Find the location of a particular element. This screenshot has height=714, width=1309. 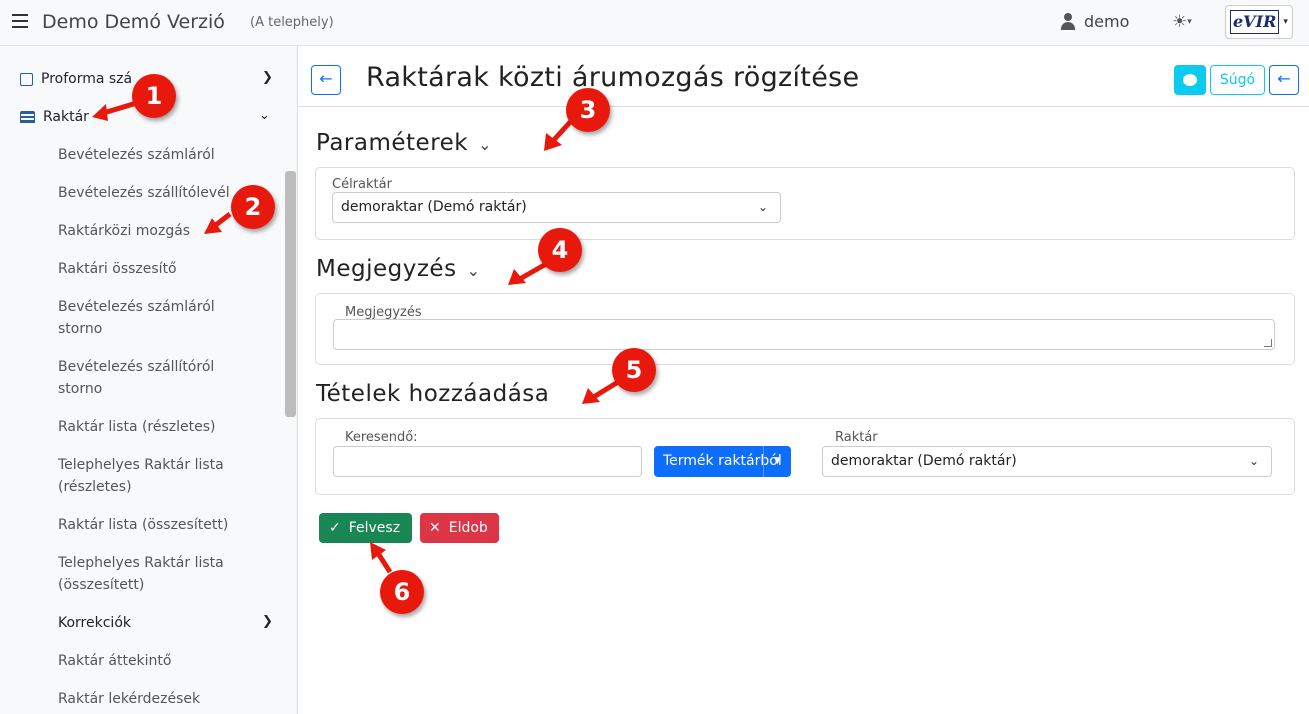

logo: eVIR is located at coordinates (1255, 22).